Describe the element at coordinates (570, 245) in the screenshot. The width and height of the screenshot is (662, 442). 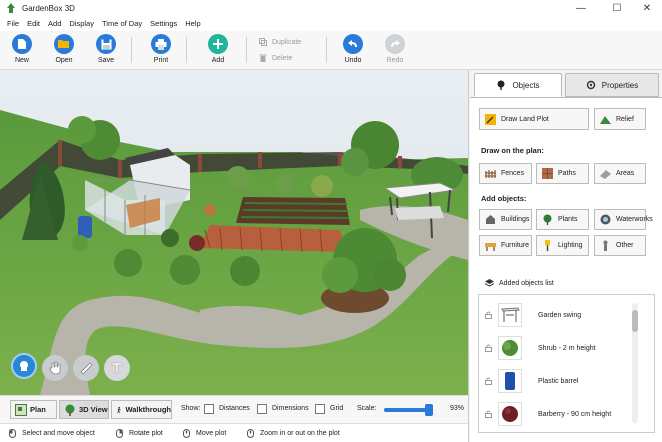
I see `lighting-label: Lighting` at that location.